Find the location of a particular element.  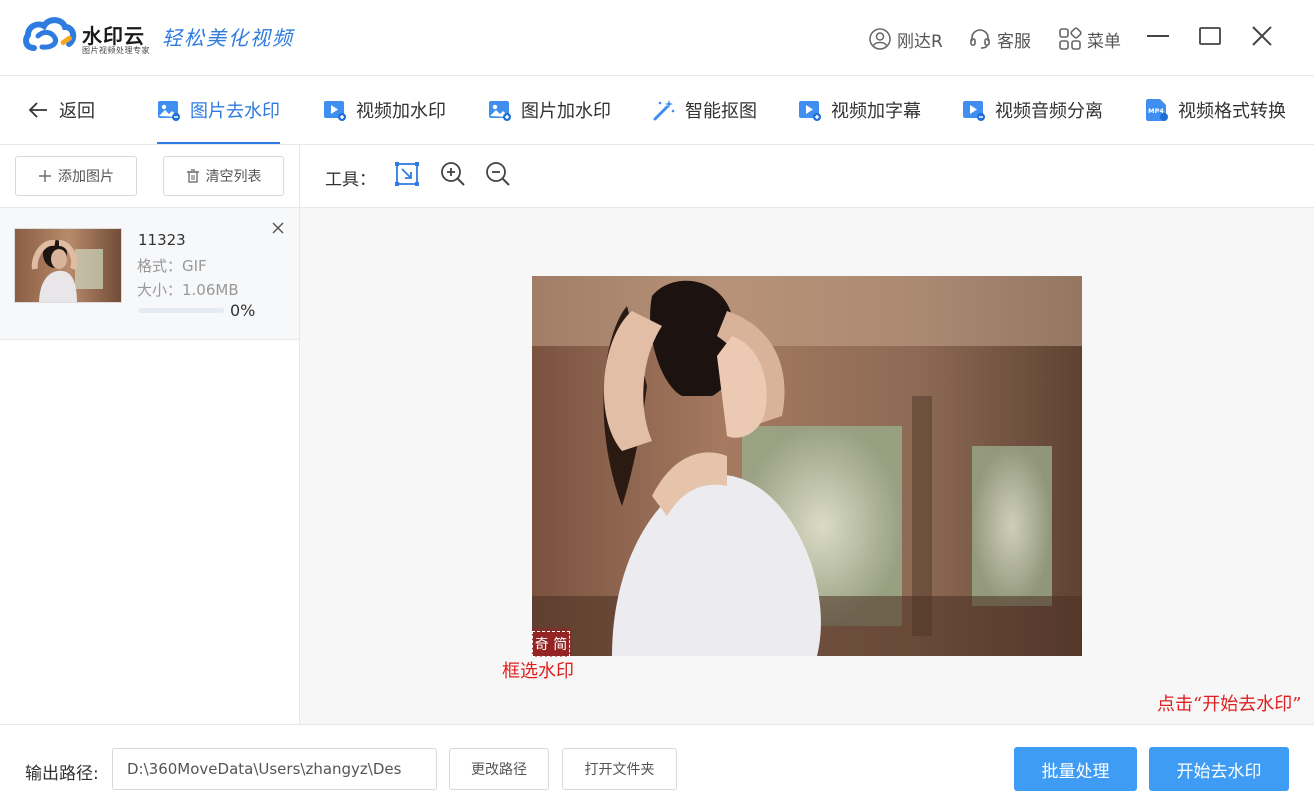

zoom-in-button is located at coordinates (453, 176).